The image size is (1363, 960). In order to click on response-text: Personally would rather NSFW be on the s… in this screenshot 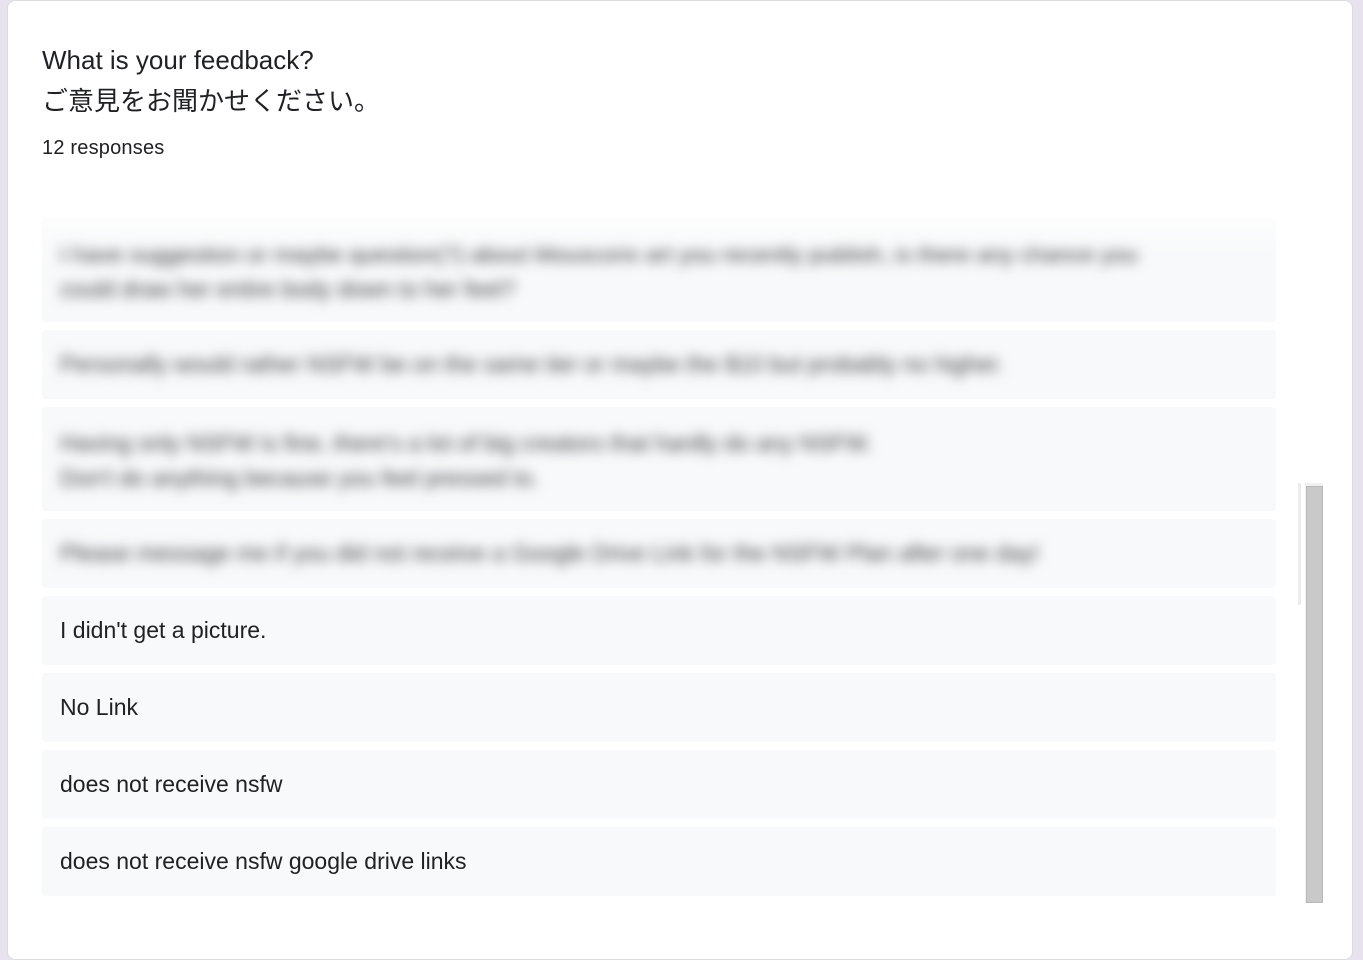, I will do `click(532, 364)`.